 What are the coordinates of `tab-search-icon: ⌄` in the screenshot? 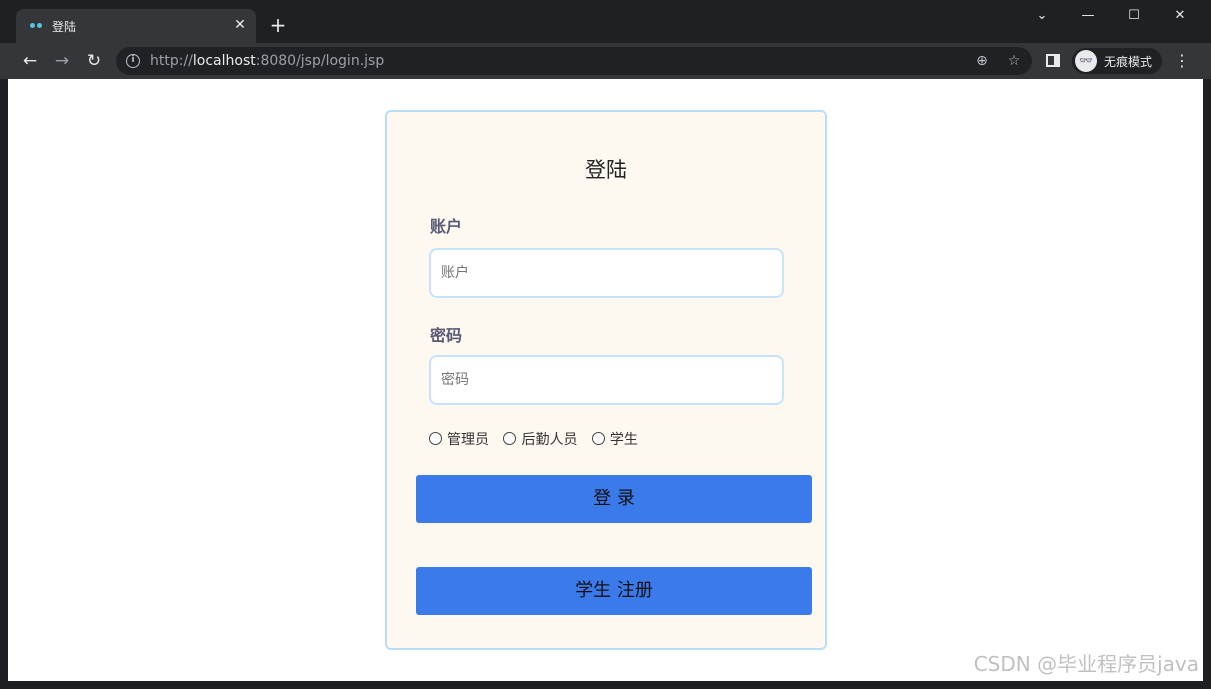 It's located at (1042, 16).